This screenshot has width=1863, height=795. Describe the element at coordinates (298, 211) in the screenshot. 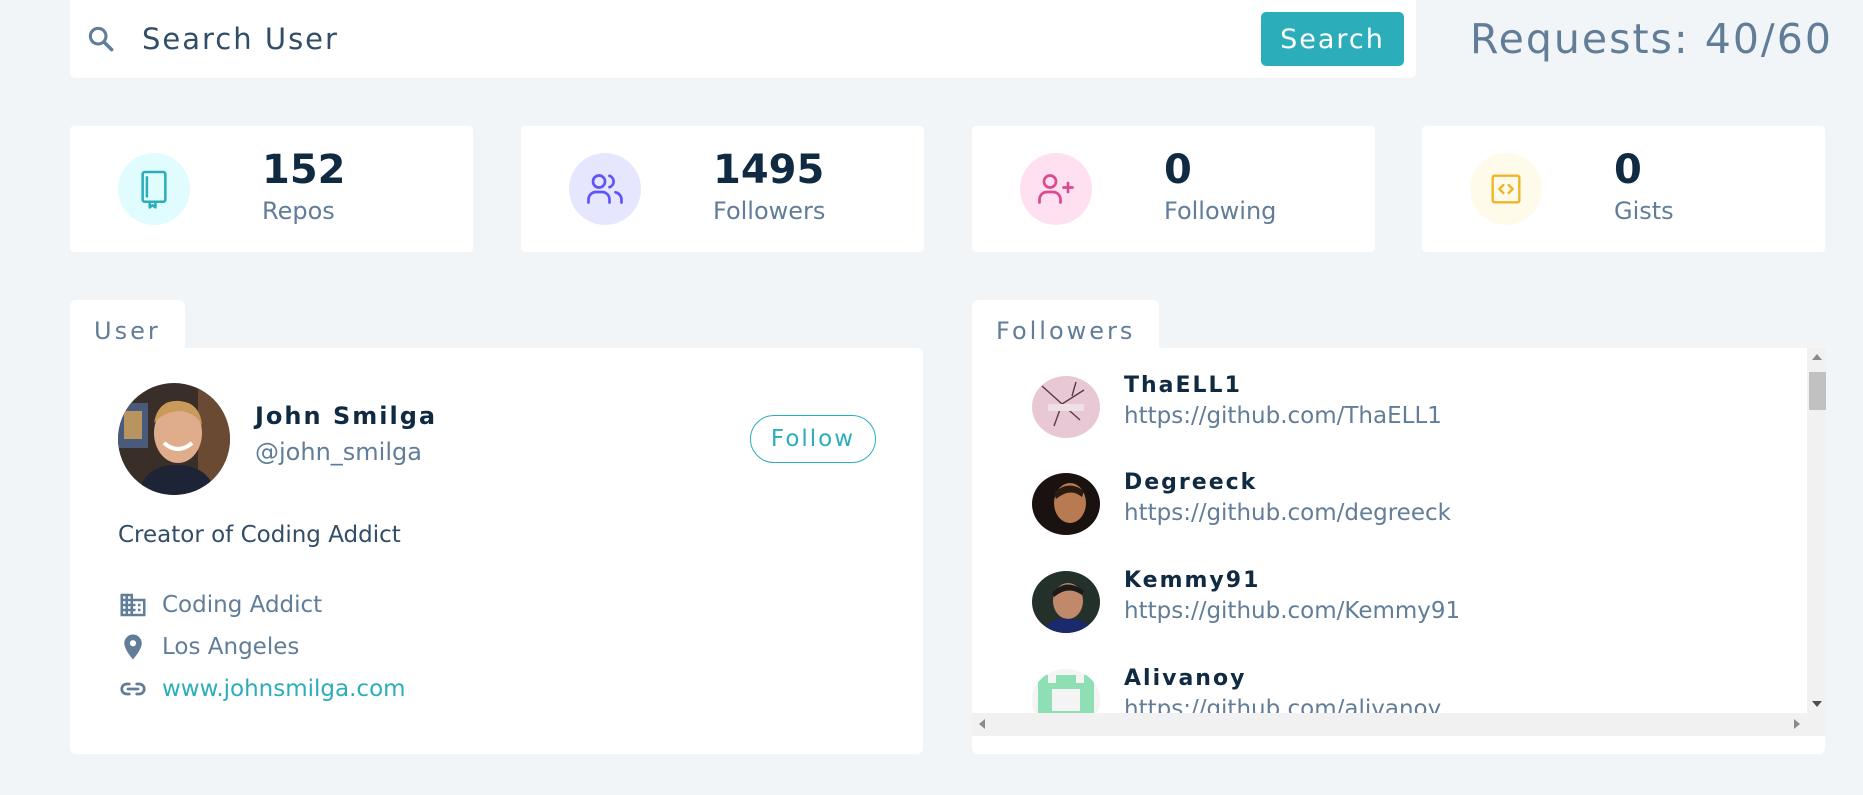

I see `repos-label: Repos` at that location.